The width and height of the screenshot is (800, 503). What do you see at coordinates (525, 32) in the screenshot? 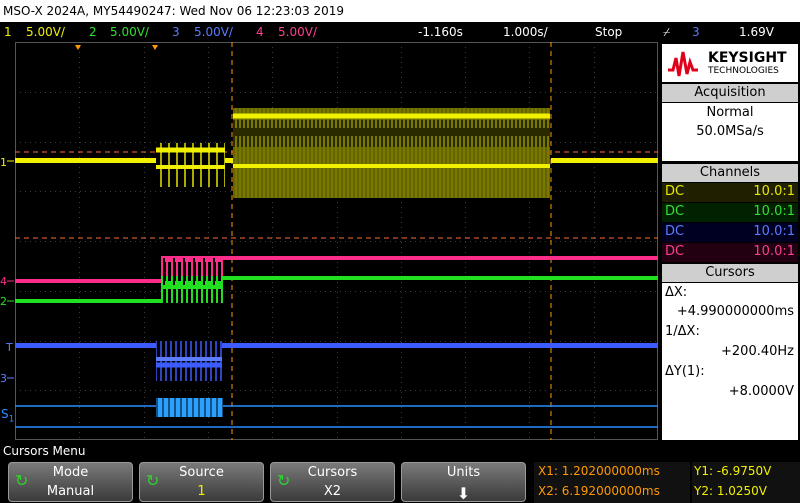
I see `timebase-readout: 1.000s/` at bounding box center [525, 32].